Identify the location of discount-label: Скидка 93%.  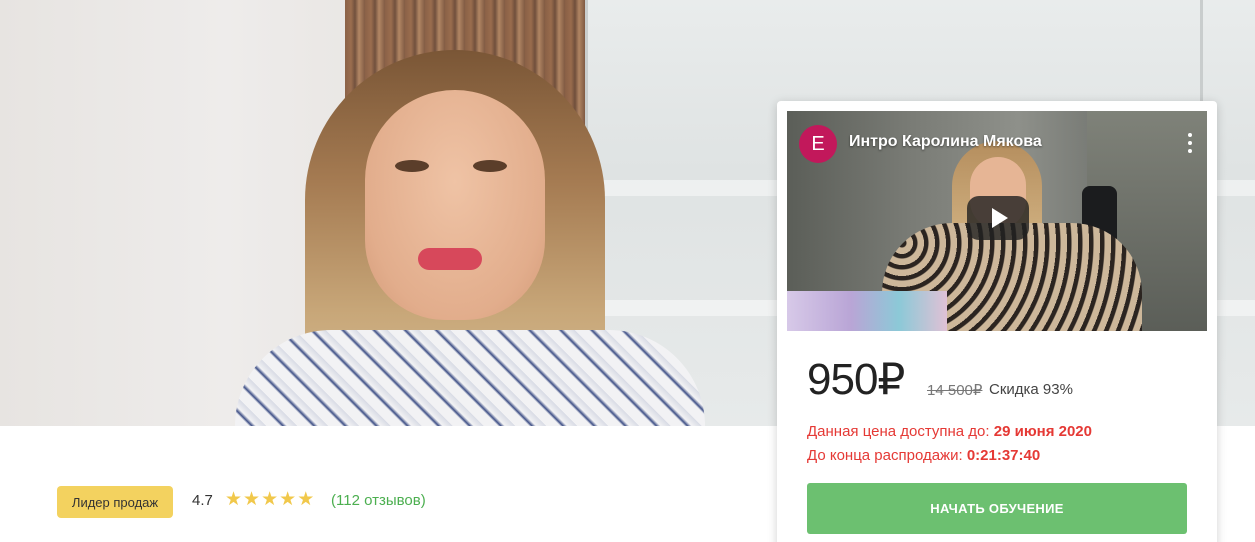
(1031, 389).